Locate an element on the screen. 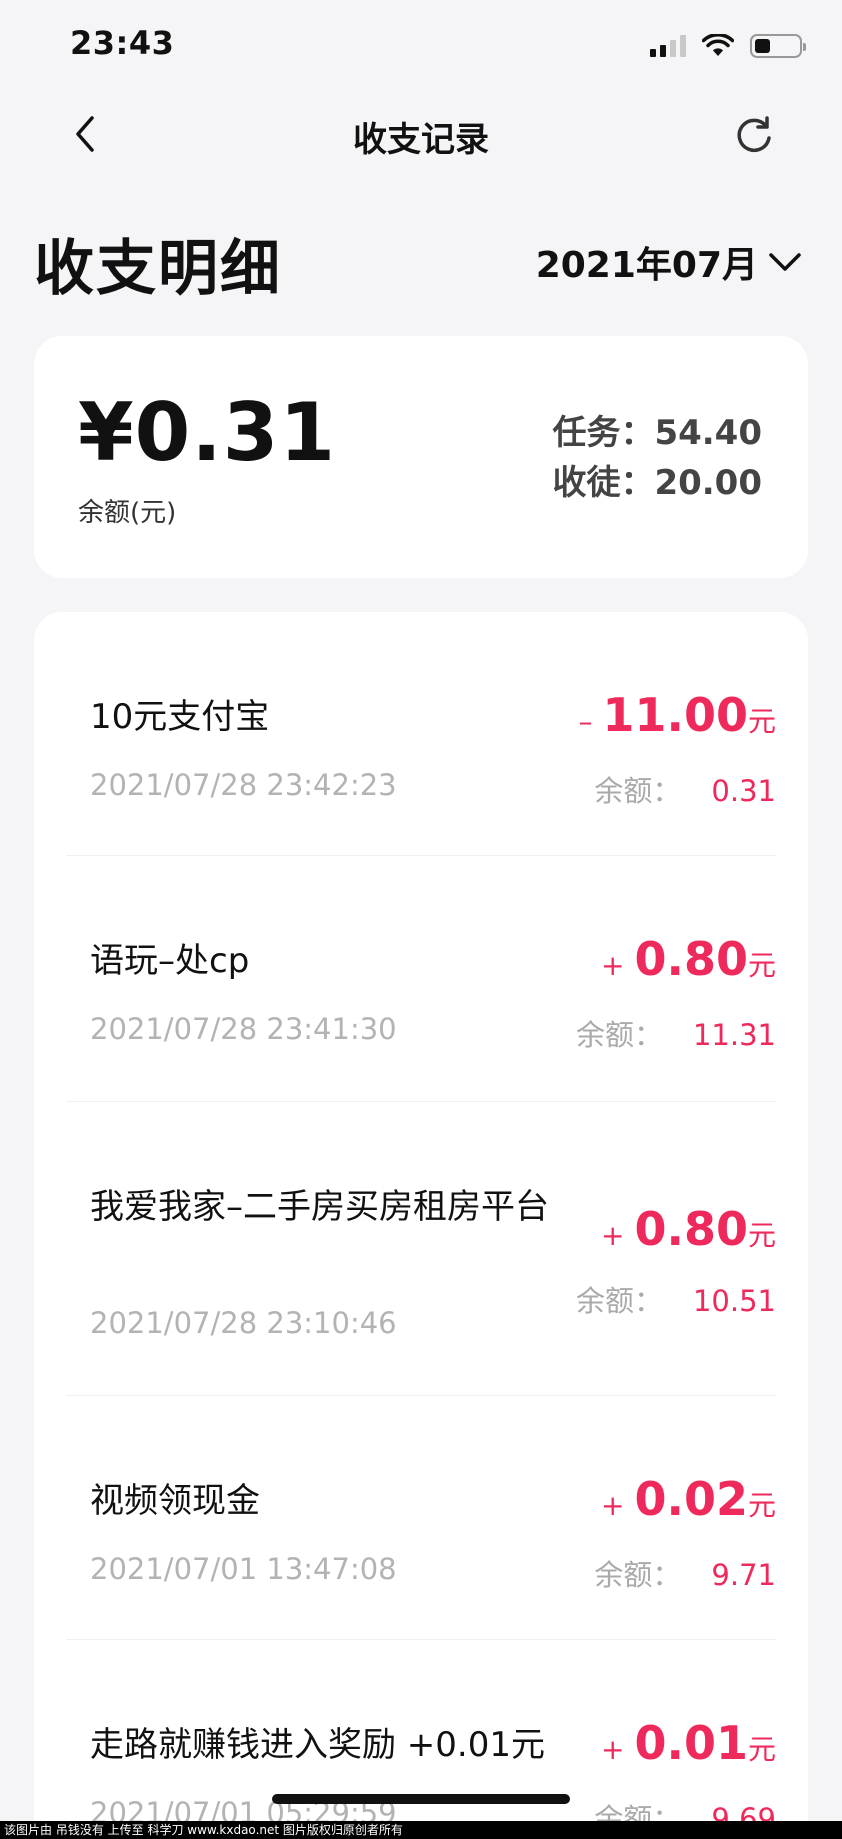 This screenshot has height=1839, width=842. balance-label: 余额(元) is located at coordinates (127, 513).